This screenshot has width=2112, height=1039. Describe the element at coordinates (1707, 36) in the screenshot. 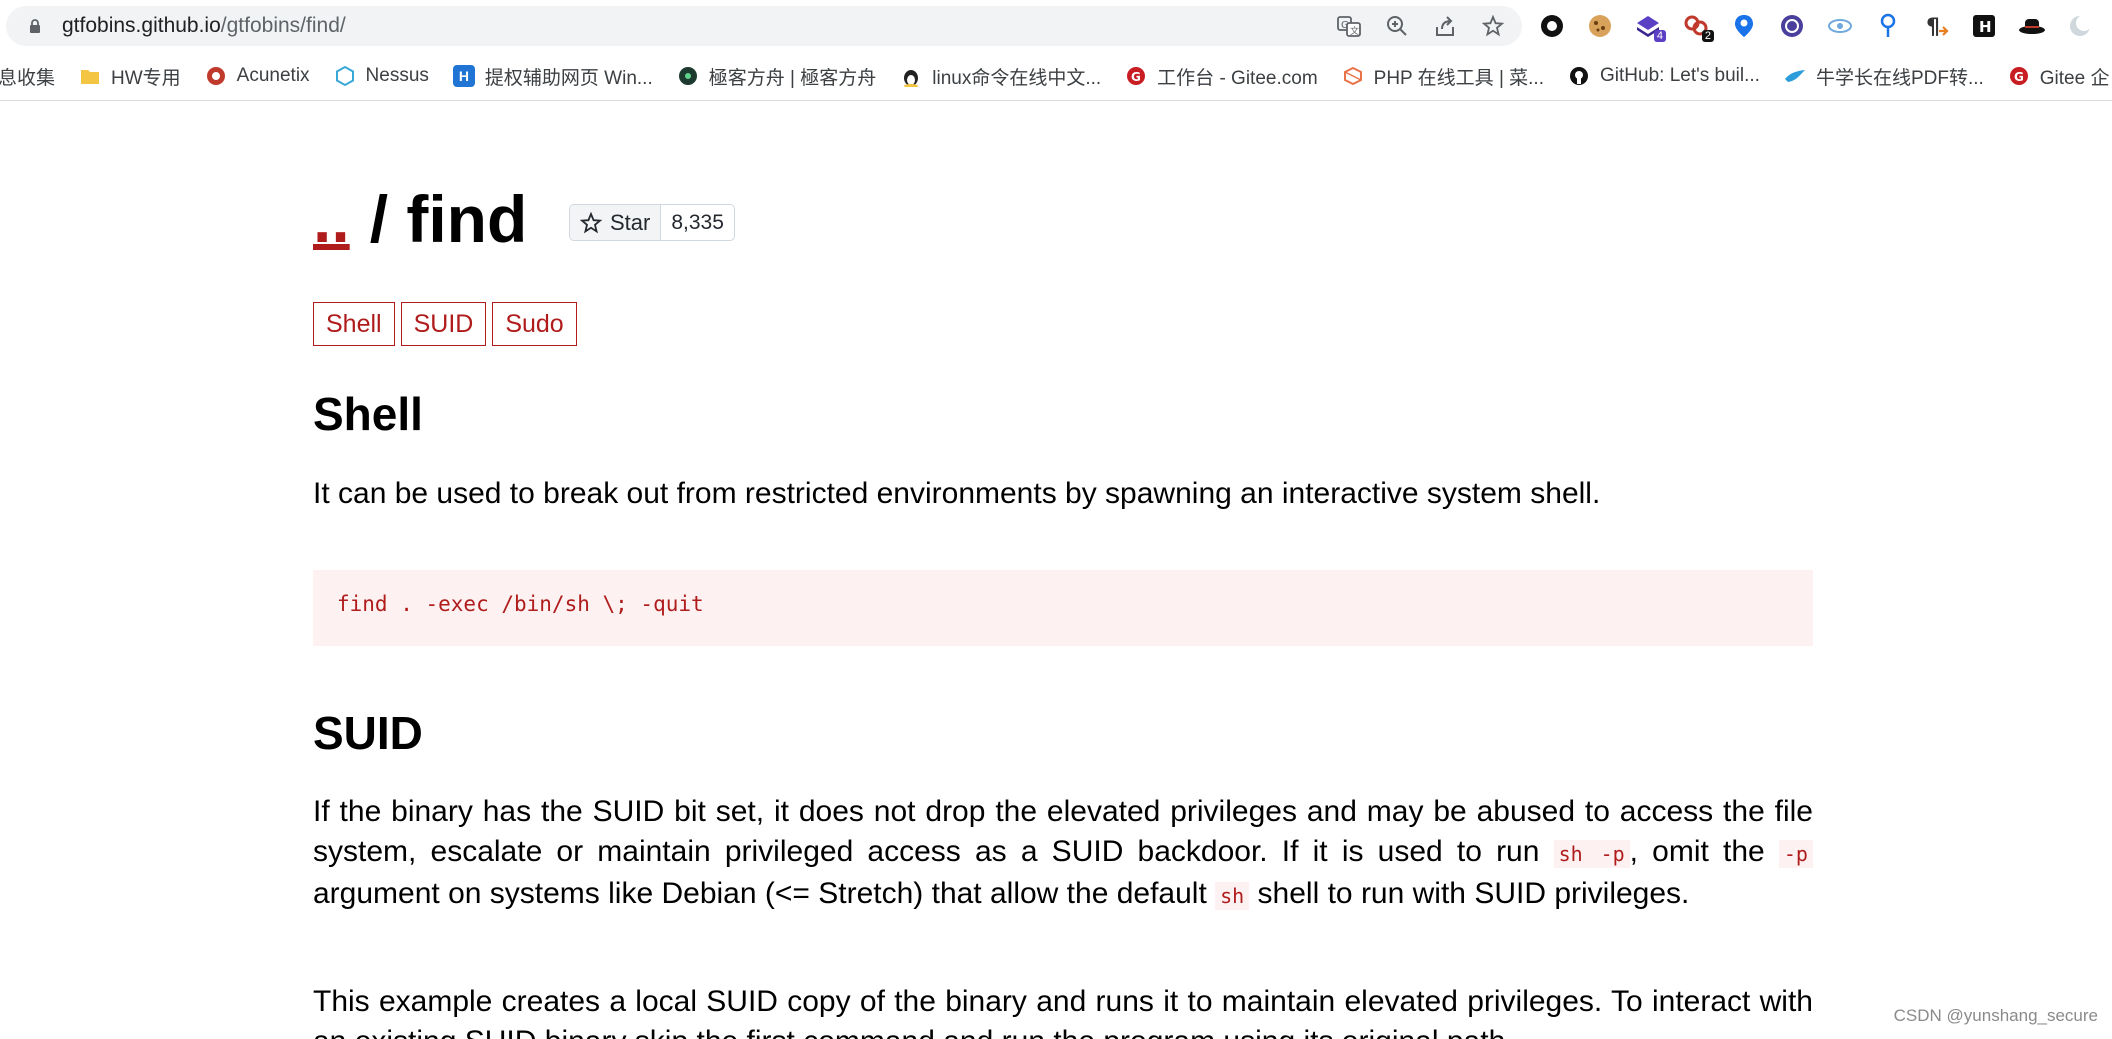

I see `ext-badge-count: 2` at that location.